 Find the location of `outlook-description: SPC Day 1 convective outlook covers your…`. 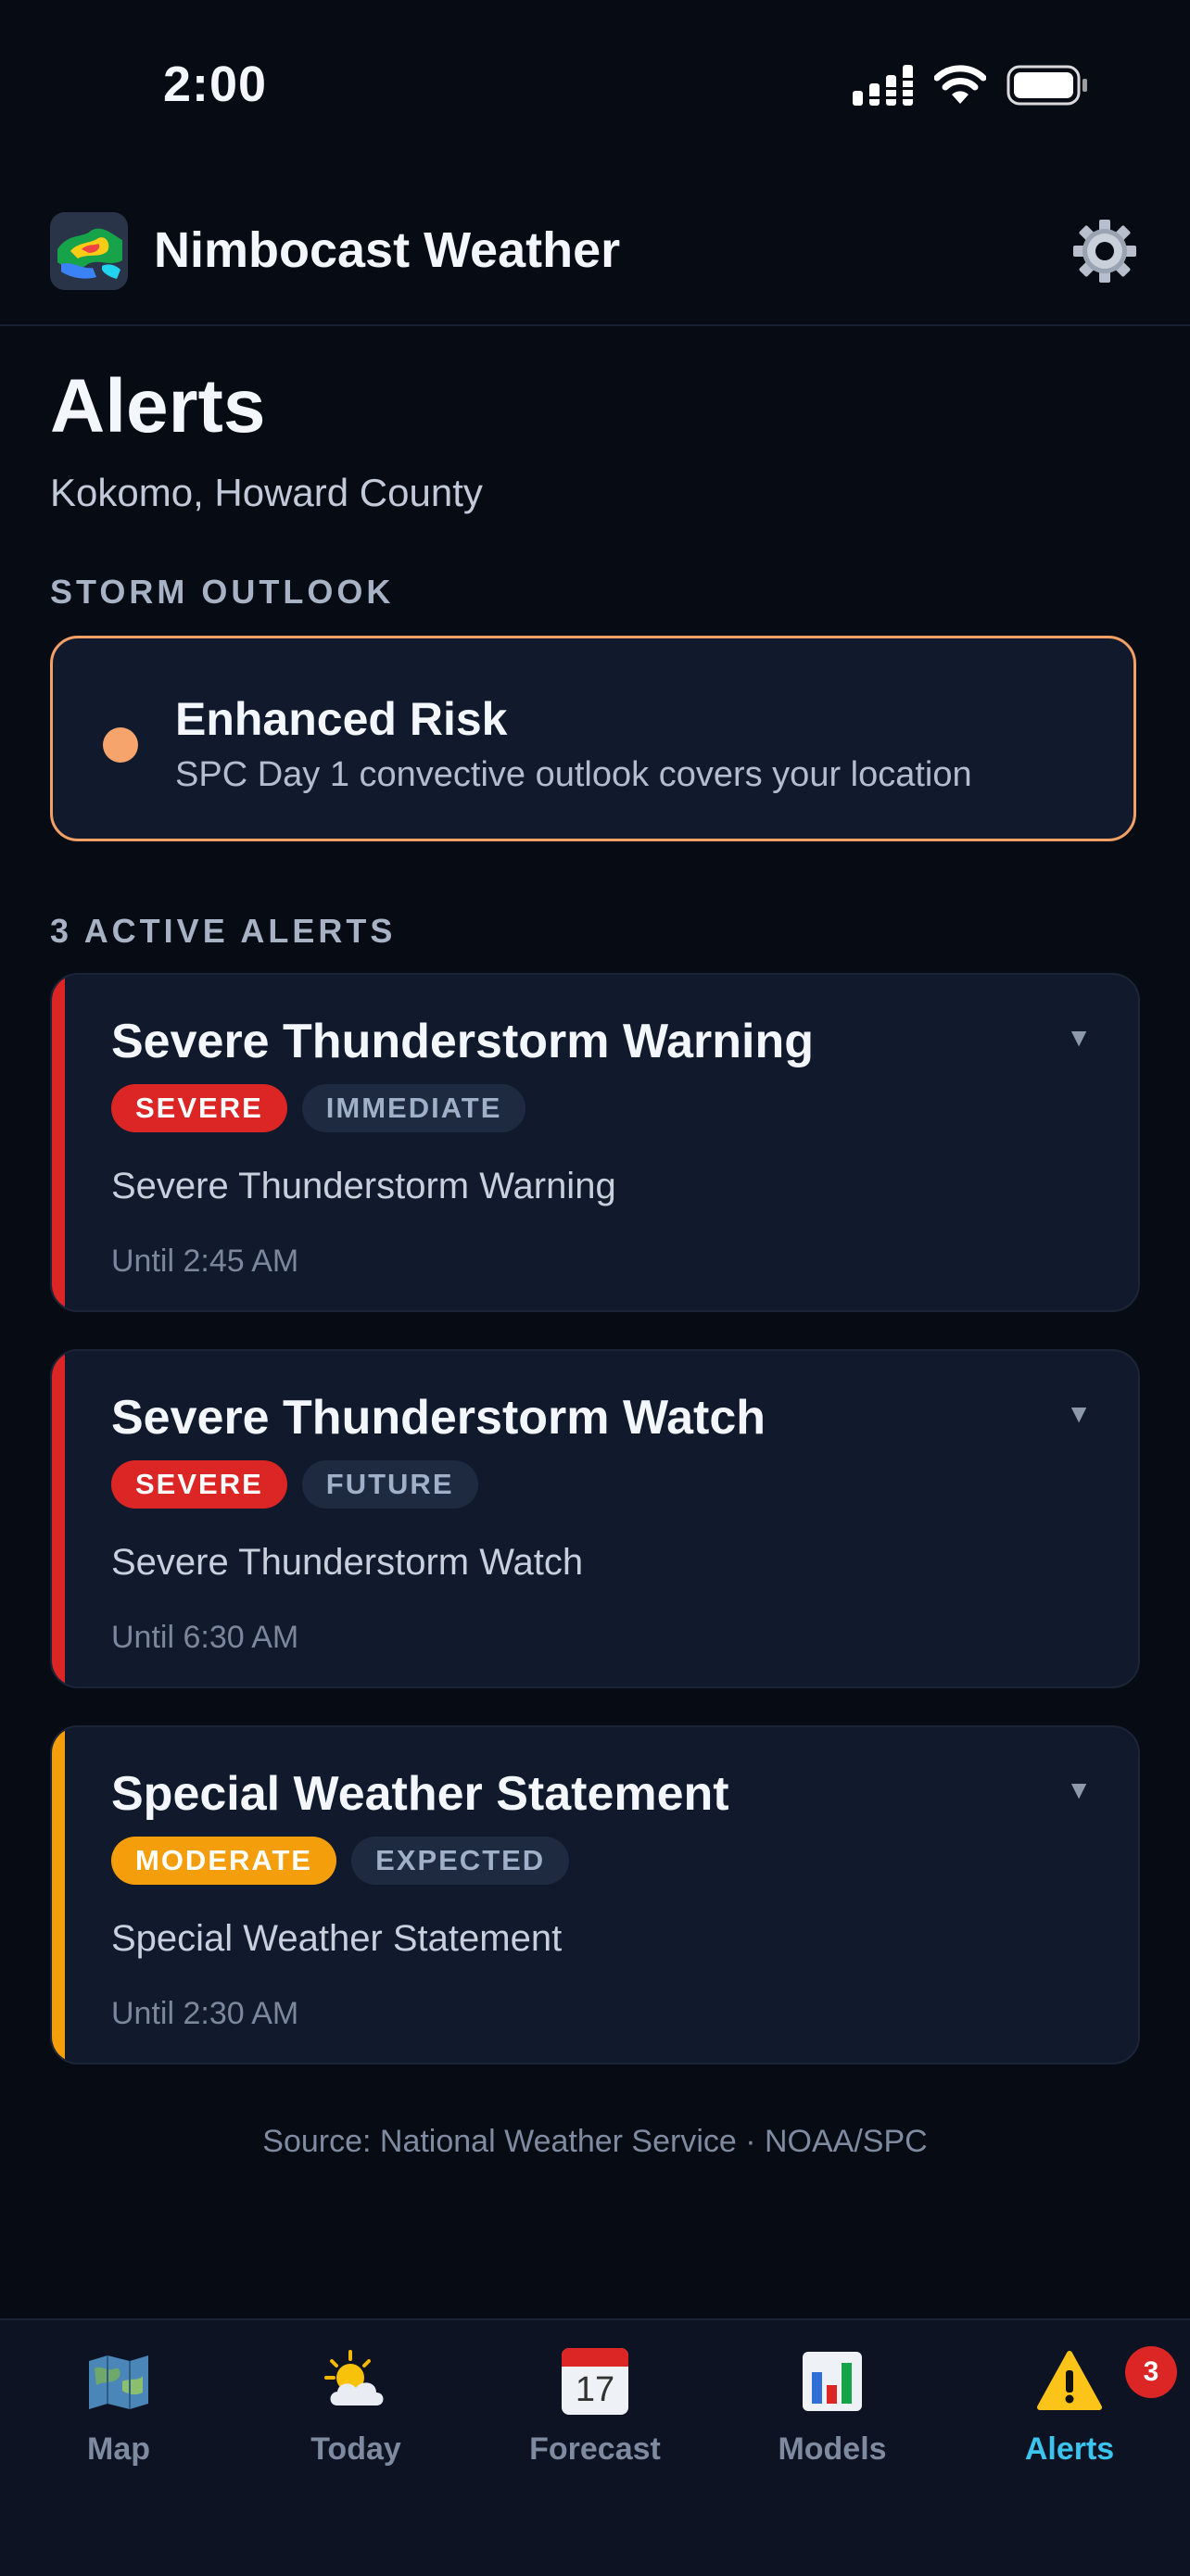

outlook-description: SPC Day 1 convective outlook covers your… is located at coordinates (573, 774).